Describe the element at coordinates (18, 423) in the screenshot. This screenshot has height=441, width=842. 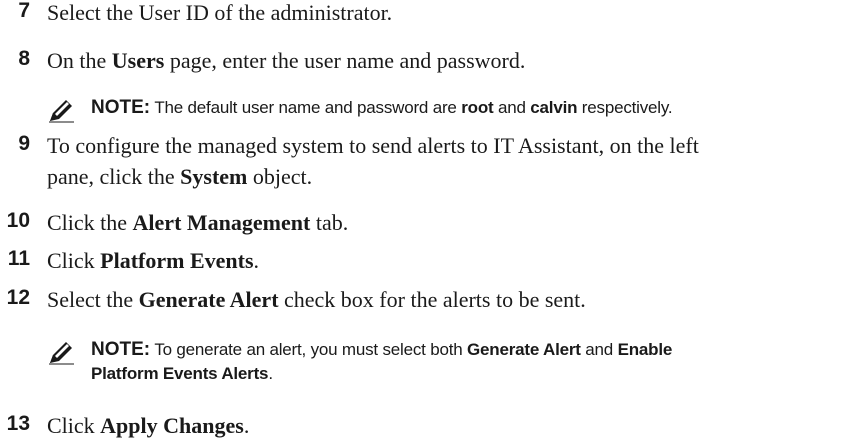
I see `step-number: 13` at that location.